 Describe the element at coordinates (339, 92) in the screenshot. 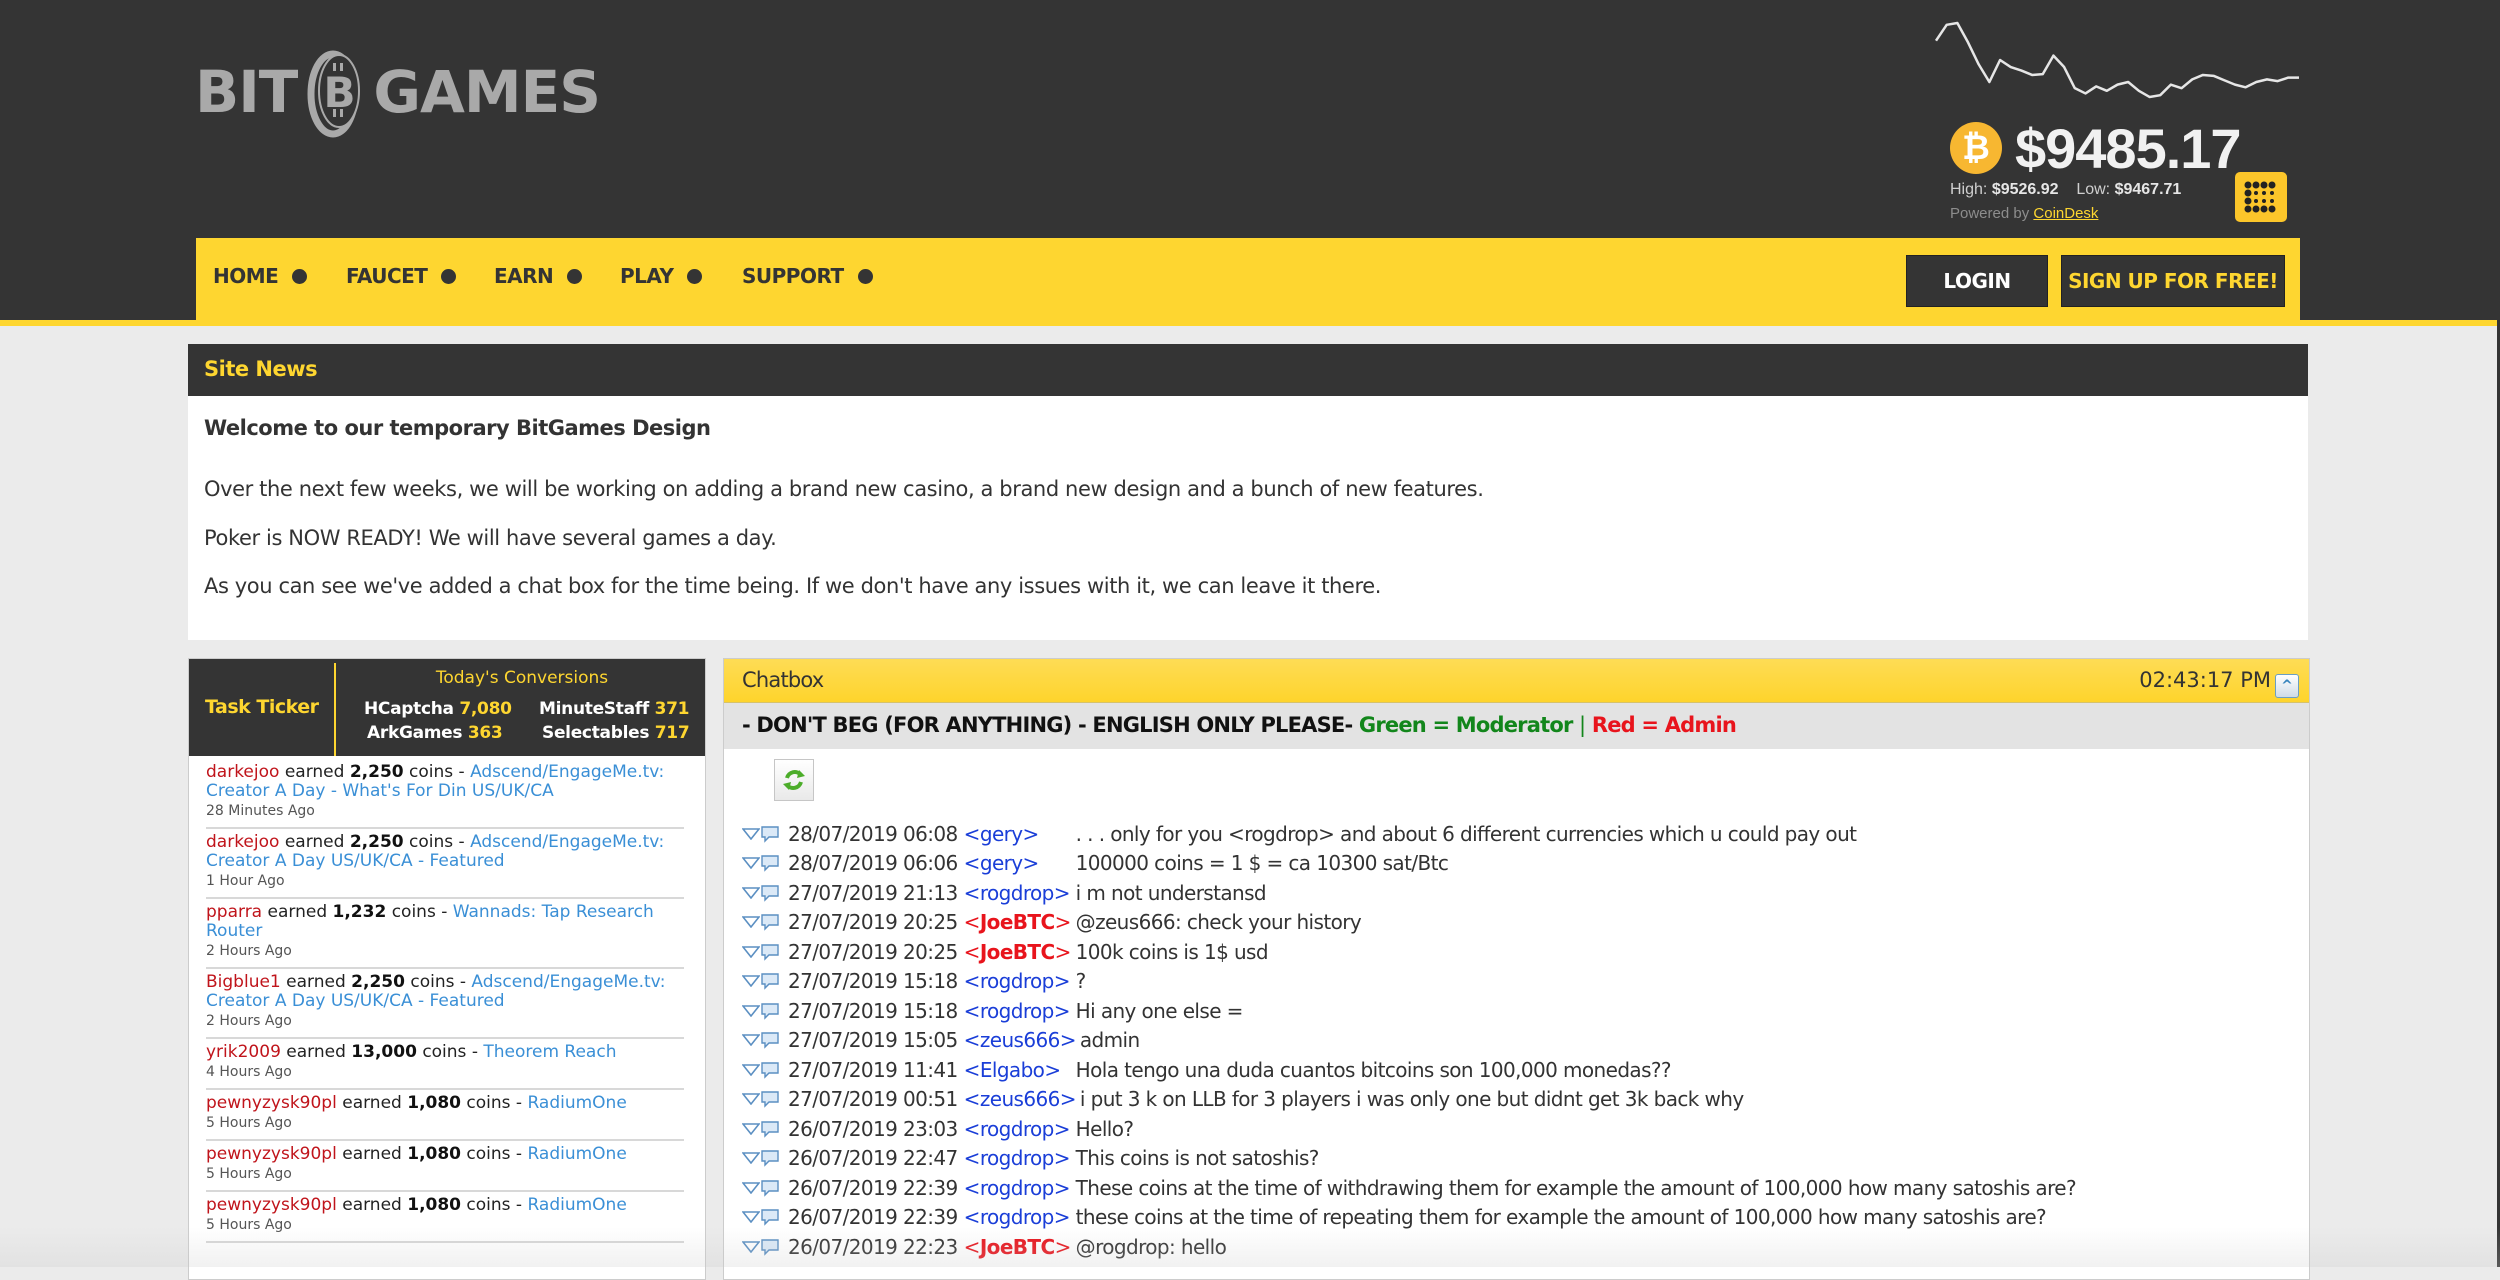

I see `svg-text: B` at that location.